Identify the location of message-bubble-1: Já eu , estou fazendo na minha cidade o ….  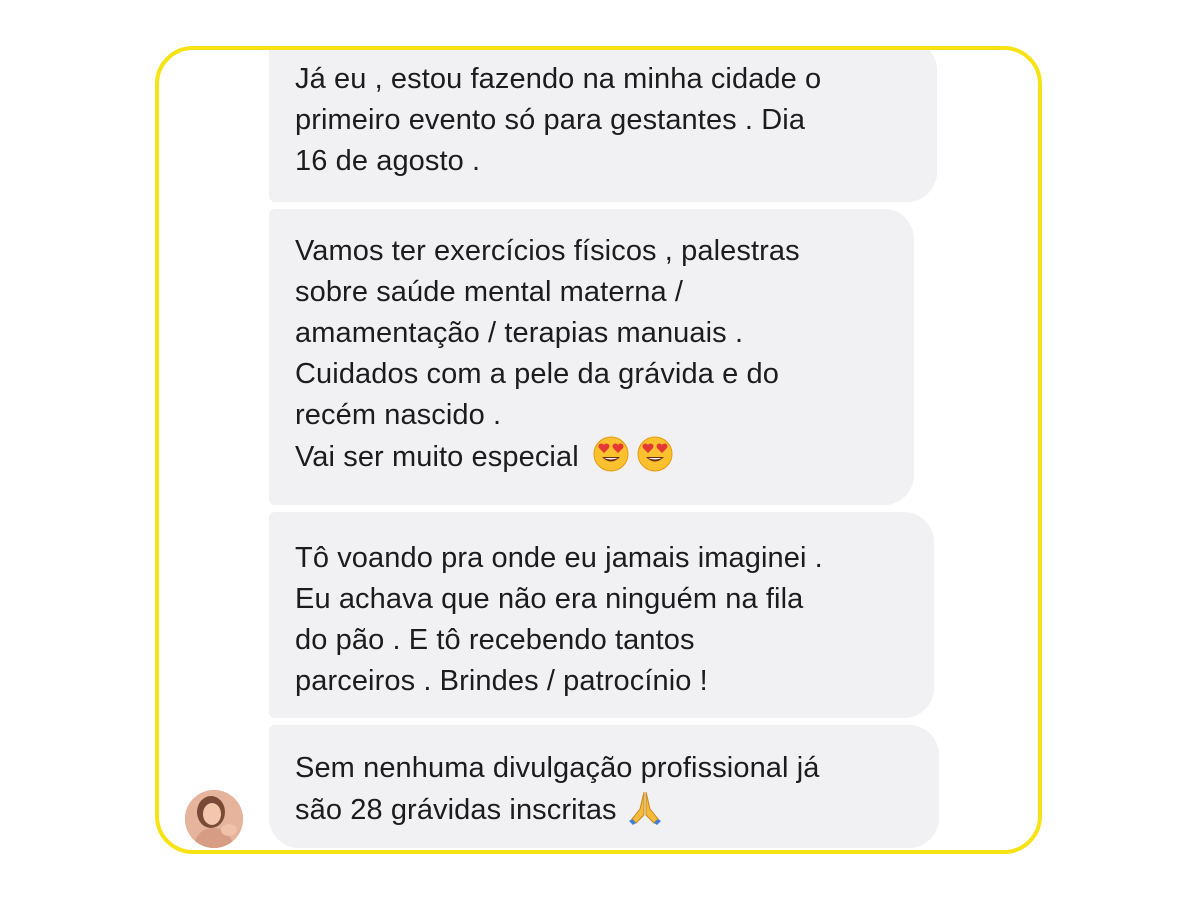
(603, 126).